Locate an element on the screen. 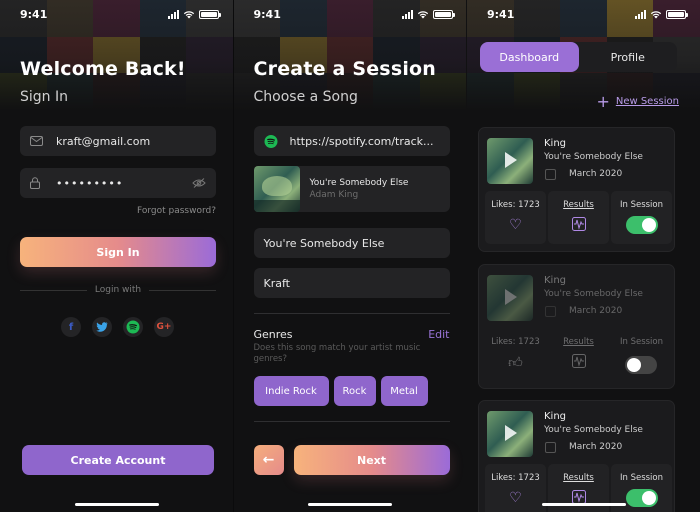  sign-in-button: Sign In is located at coordinates (118, 252).